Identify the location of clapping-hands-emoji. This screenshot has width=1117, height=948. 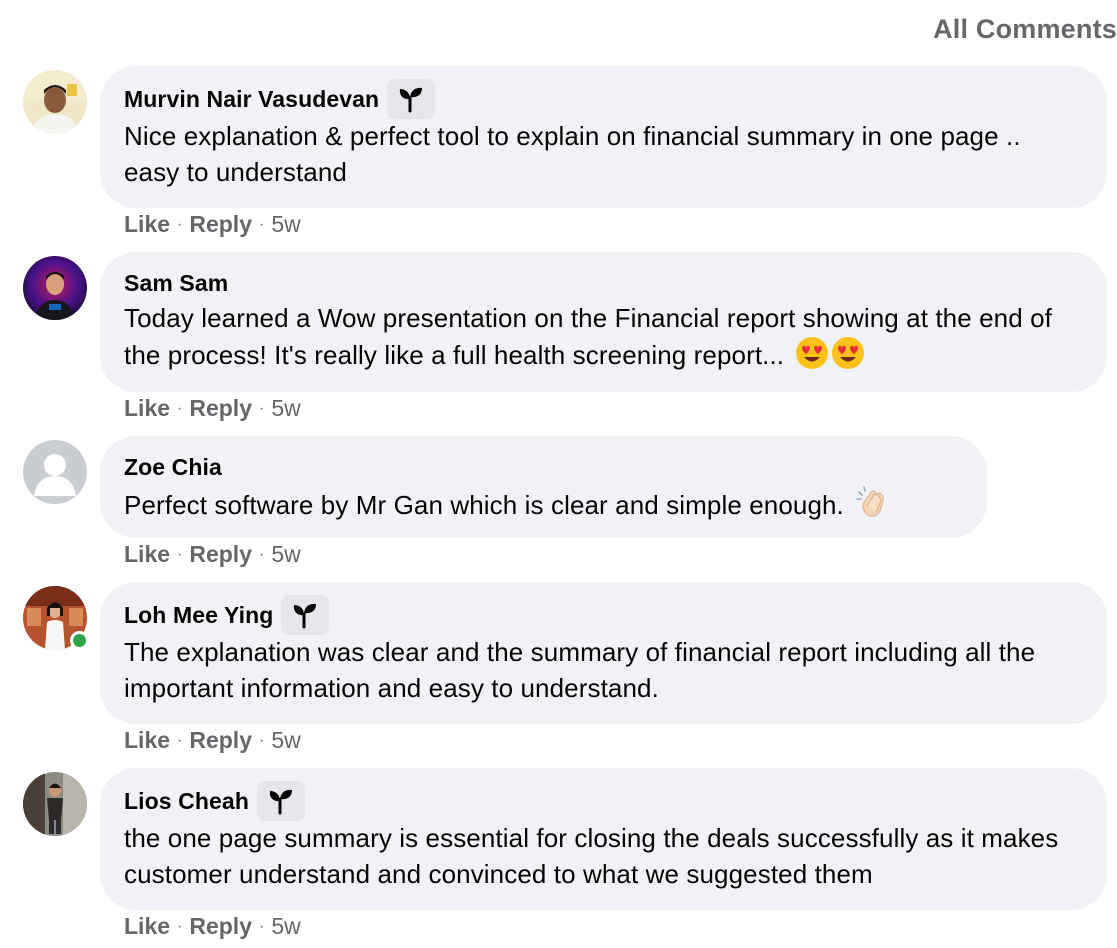
(873, 506).